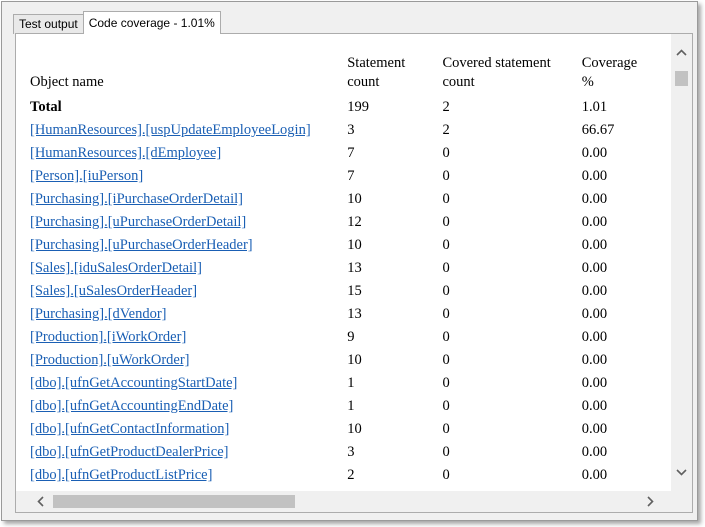  I want to click on object-name-link-cell: [Purchasing].[uPurchaseOrderHeader], so click(188, 245).